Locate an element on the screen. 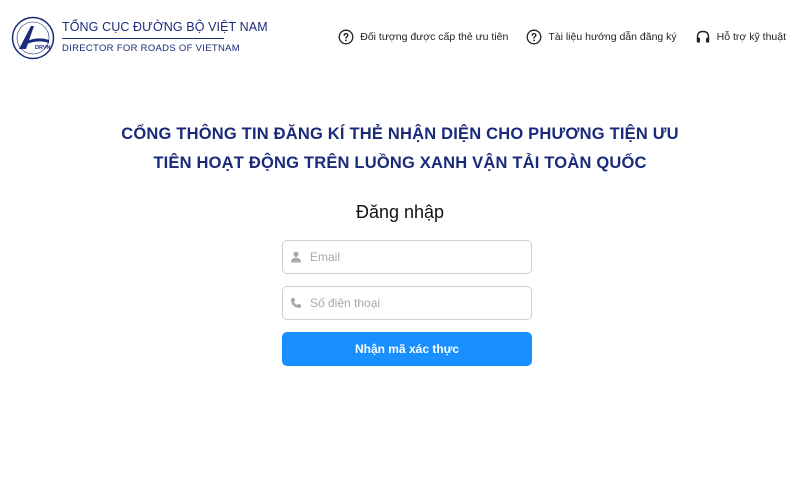 The image size is (800, 501). phone-input is located at coordinates (415, 303).